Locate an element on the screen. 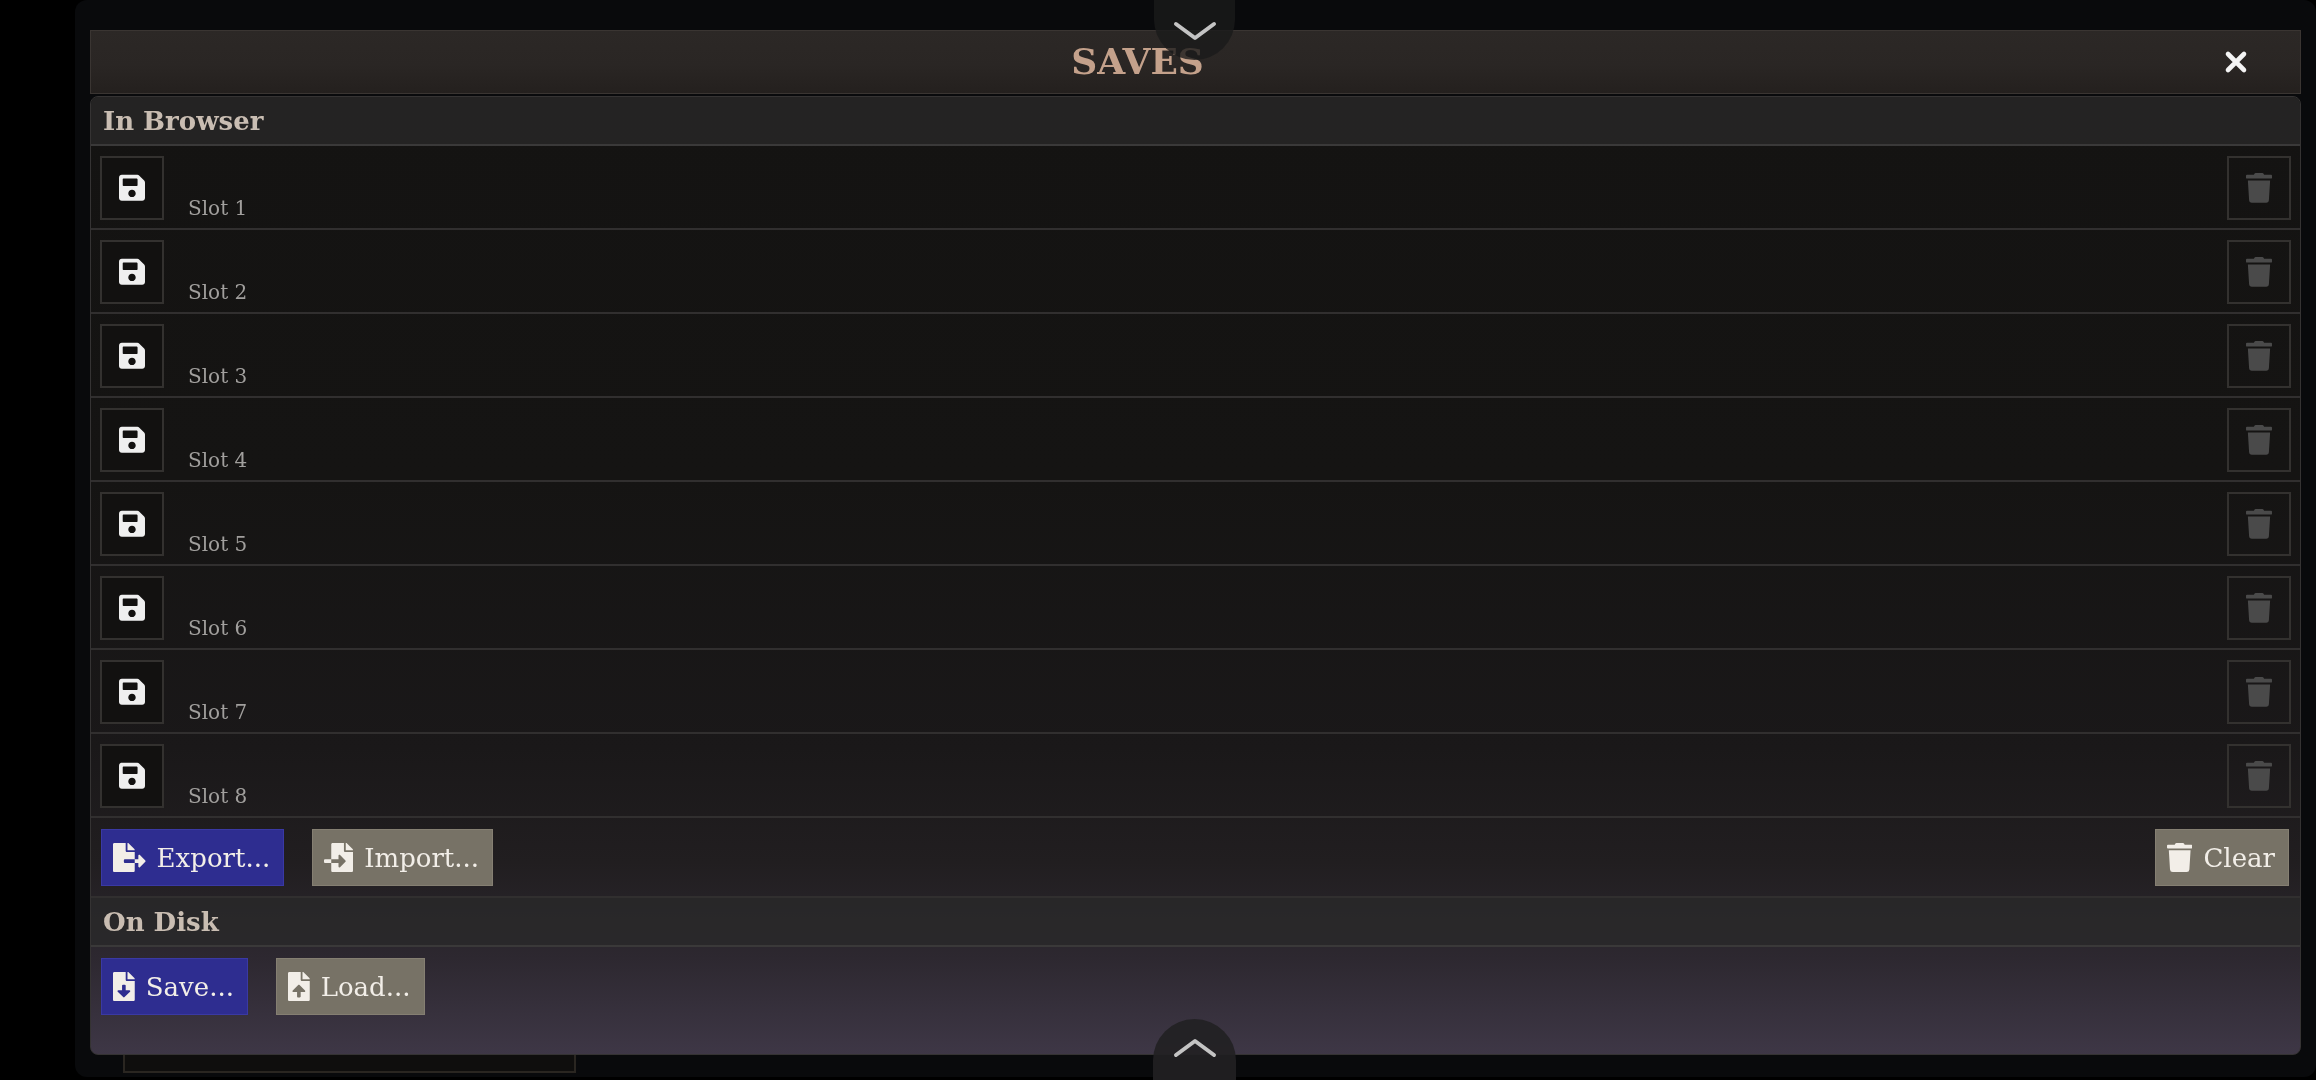 This screenshot has width=2316, height=1080. clear-button: Clear is located at coordinates (2222, 857).